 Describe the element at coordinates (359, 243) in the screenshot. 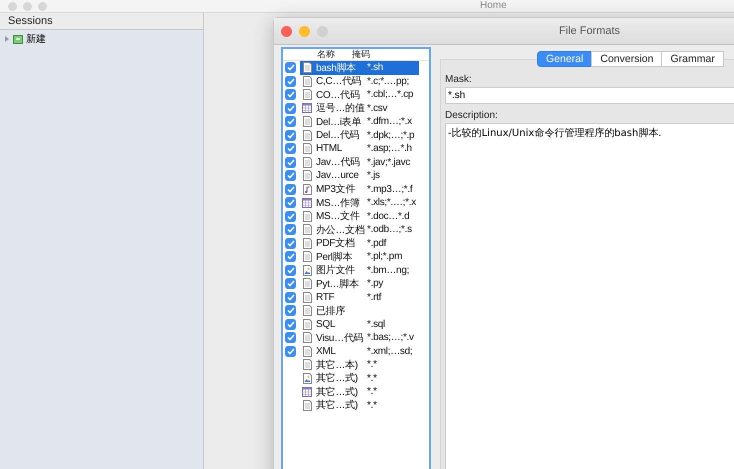

I see `list-row: PDF文档 *.pdf` at that location.